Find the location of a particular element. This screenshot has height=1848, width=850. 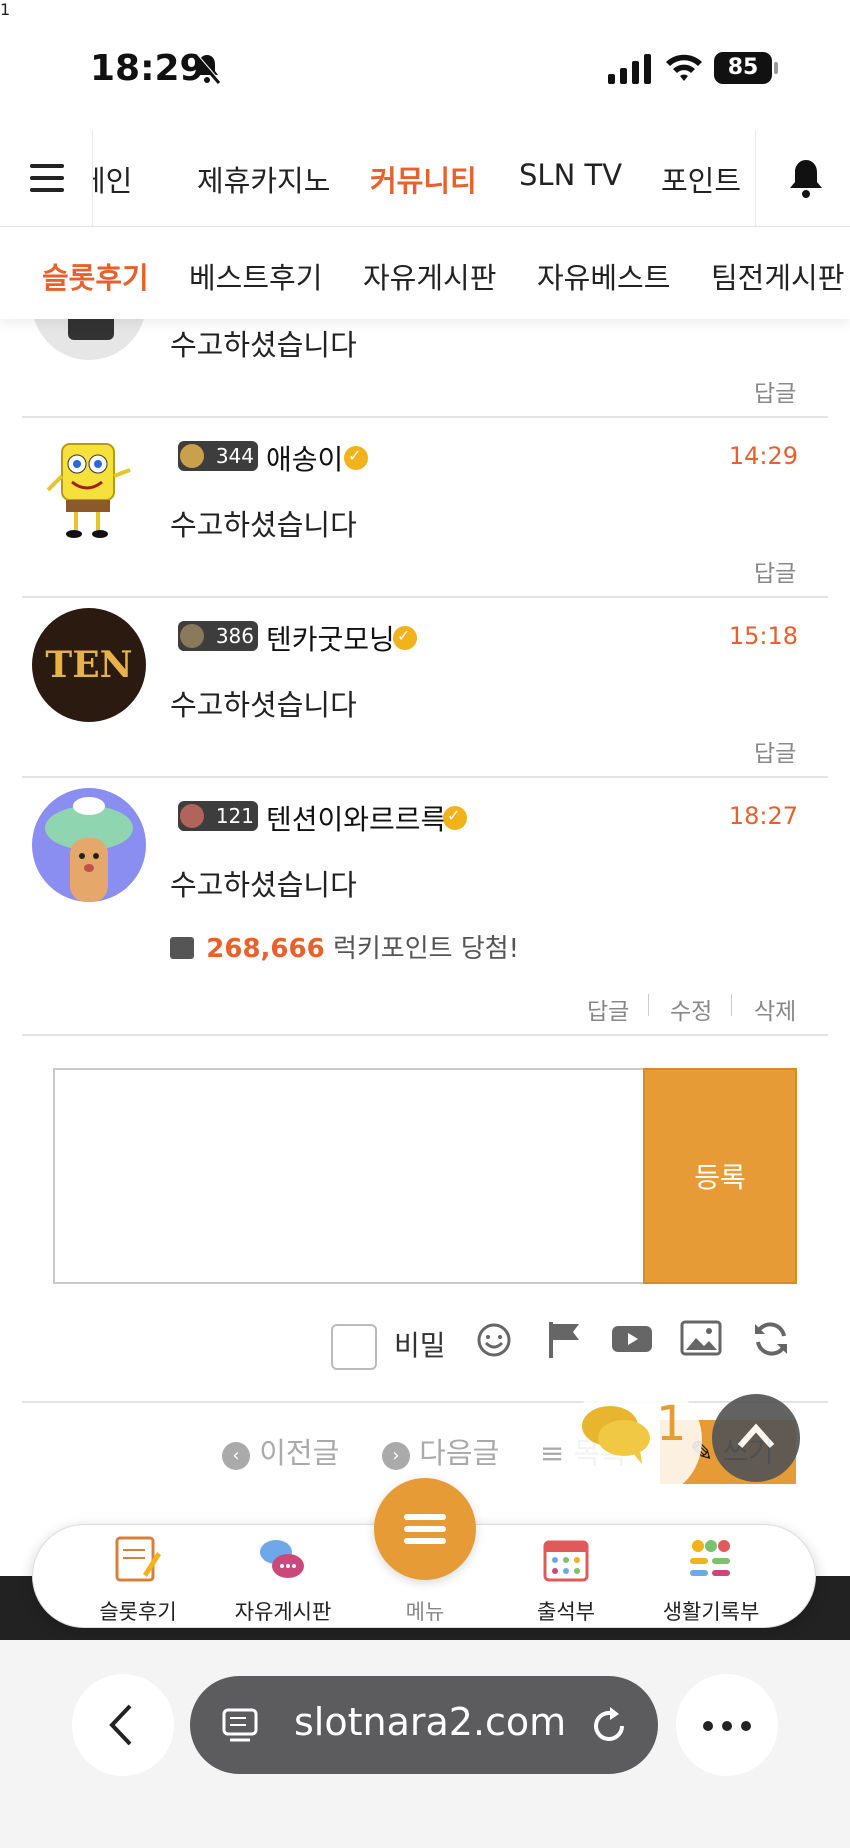

chat-count: 1 is located at coordinates (671, 1424).